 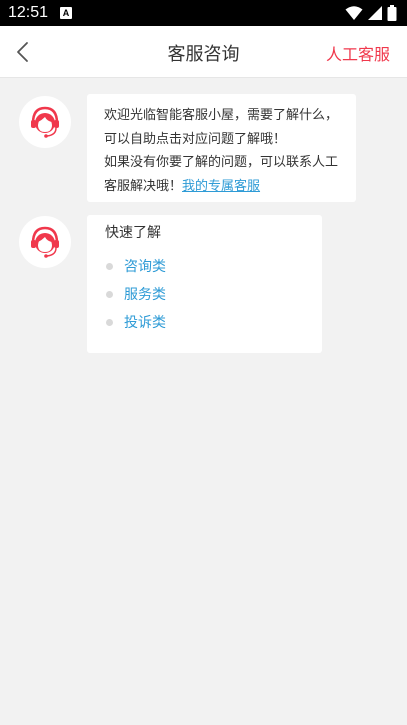 I want to click on signal-icon, so click(x=375, y=13).